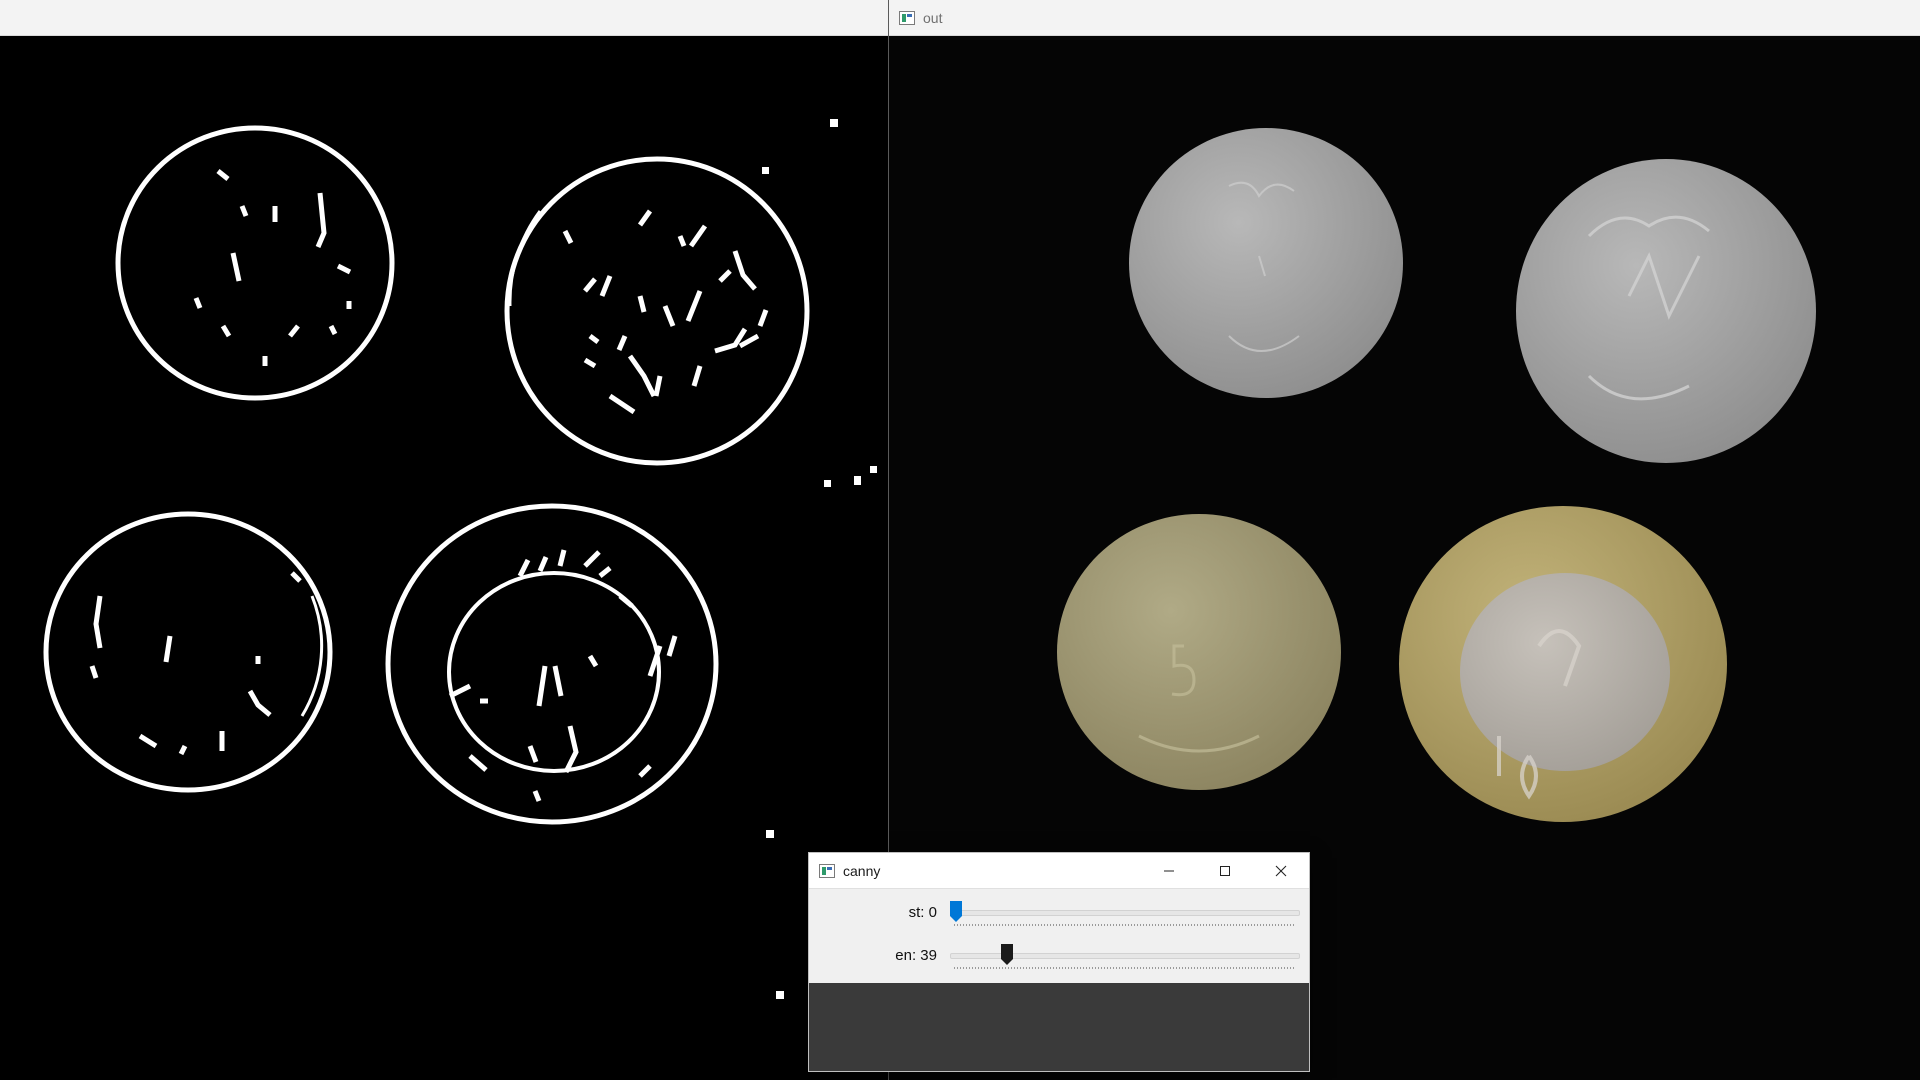 The image size is (1920, 1080). What do you see at coordinates (1059, 958) in the screenshot?
I see `trackbar-en: en: 39` at bounding box center [1059, 958].